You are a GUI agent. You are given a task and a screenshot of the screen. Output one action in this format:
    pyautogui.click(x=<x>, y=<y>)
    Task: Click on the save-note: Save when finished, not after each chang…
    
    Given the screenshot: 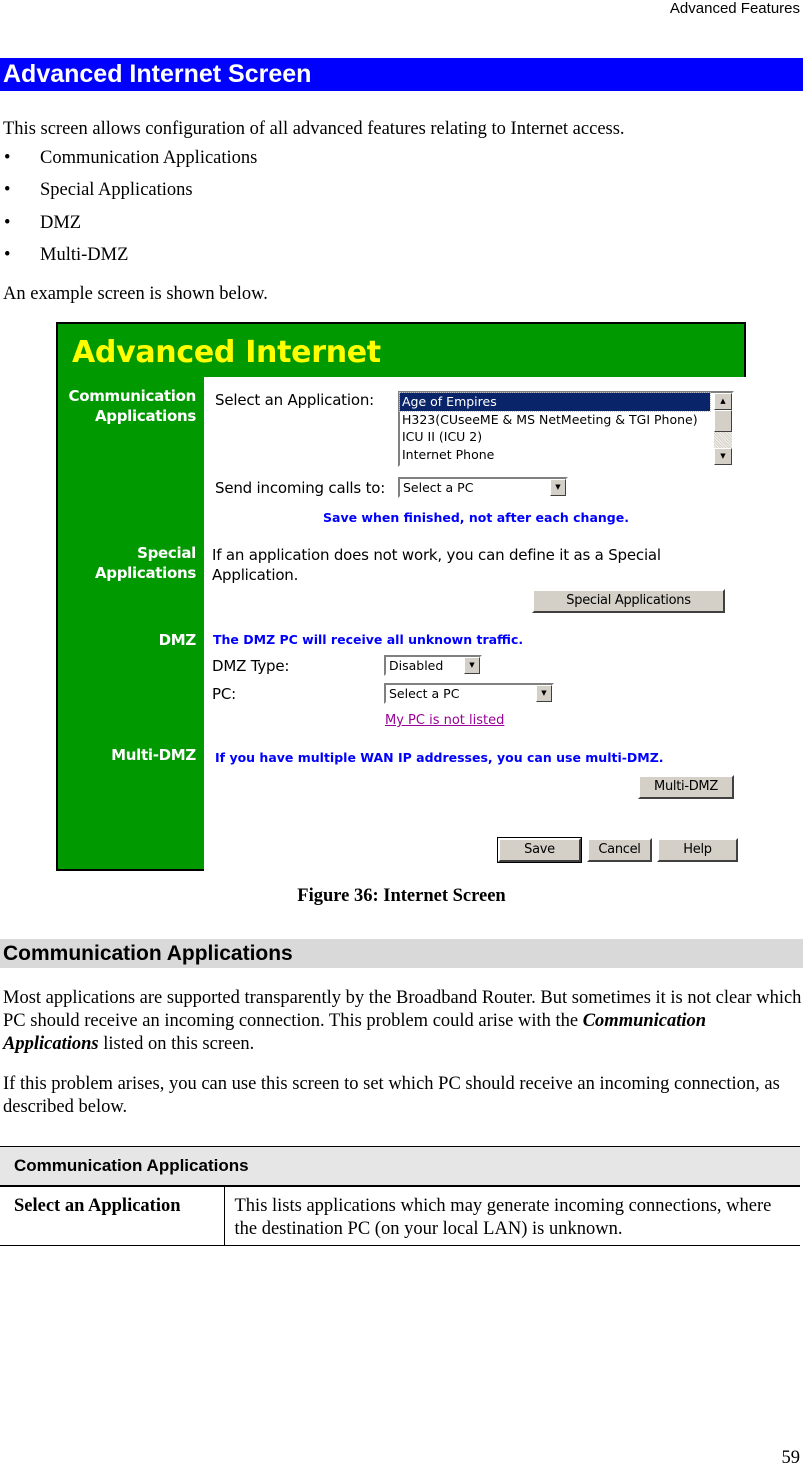 What is the action you would take?
    pyautogui.click(x=476, y=517)
    